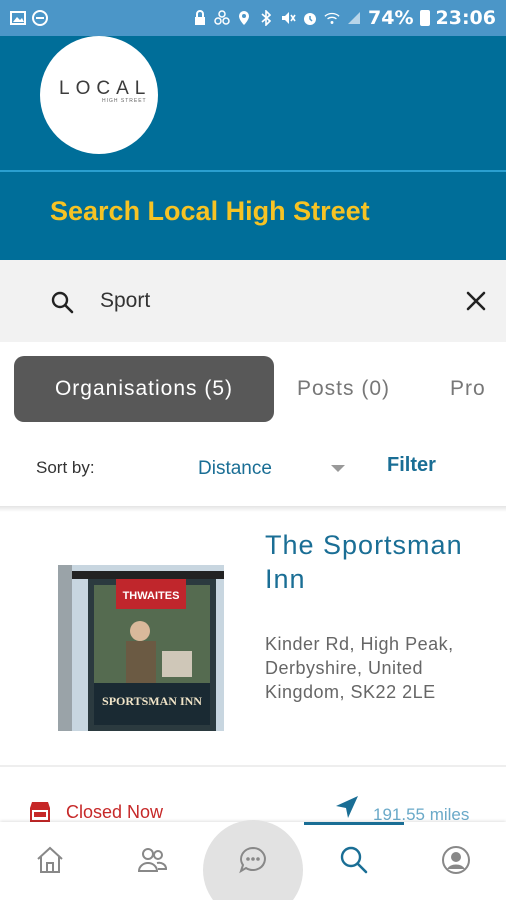 The image size is (506, 900). What do you see at coordinates (288, 18) in the screenshot?
I see `mute-icon` at bounding box center [288, 18].